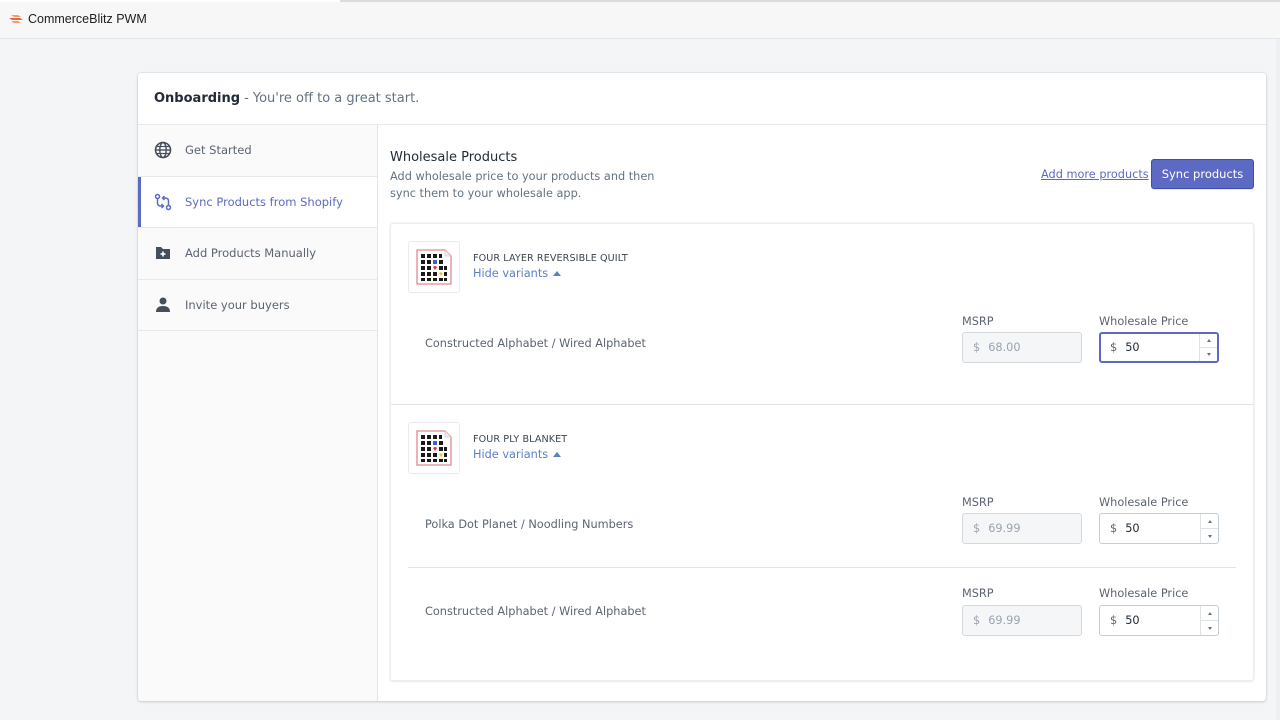  I want to click on tab-indicator, so click(170, 1).